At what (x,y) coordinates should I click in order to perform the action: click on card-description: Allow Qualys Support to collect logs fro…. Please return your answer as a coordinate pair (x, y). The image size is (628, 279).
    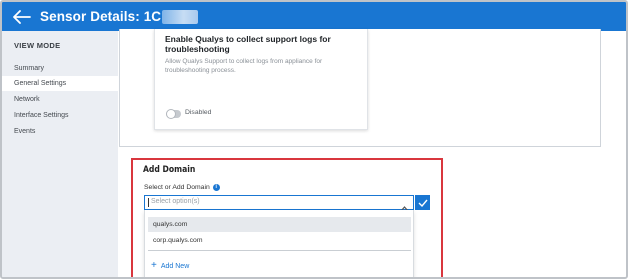
    Looking at the image, I should click on (244, 66).